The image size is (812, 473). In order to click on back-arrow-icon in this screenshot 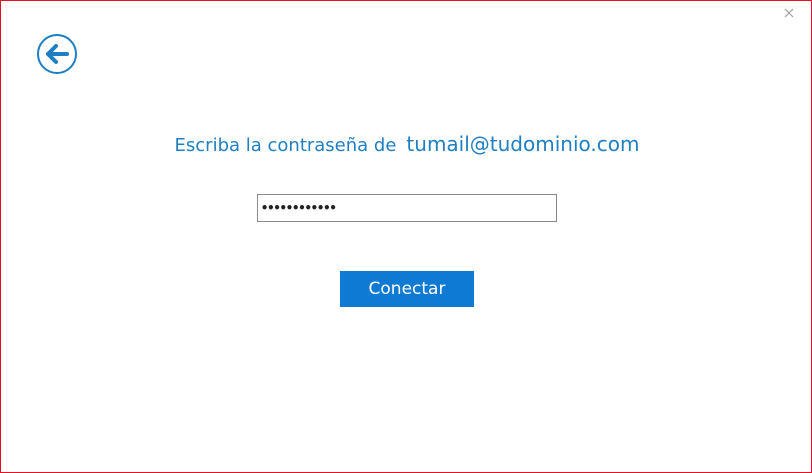, I will do `click(57, 54)`.